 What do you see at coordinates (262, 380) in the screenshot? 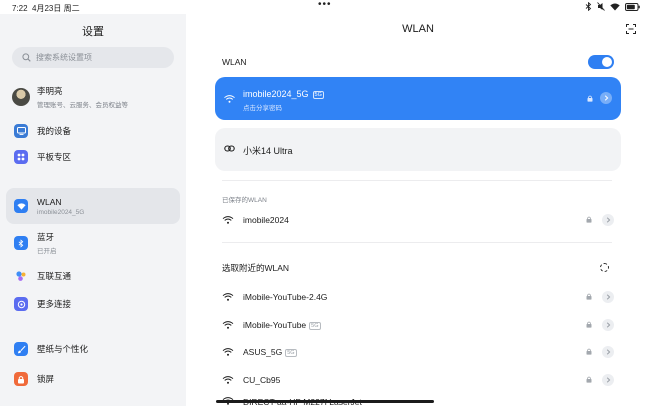
I see `network-name: CU_Cb95` at bounding box center [262, 380].